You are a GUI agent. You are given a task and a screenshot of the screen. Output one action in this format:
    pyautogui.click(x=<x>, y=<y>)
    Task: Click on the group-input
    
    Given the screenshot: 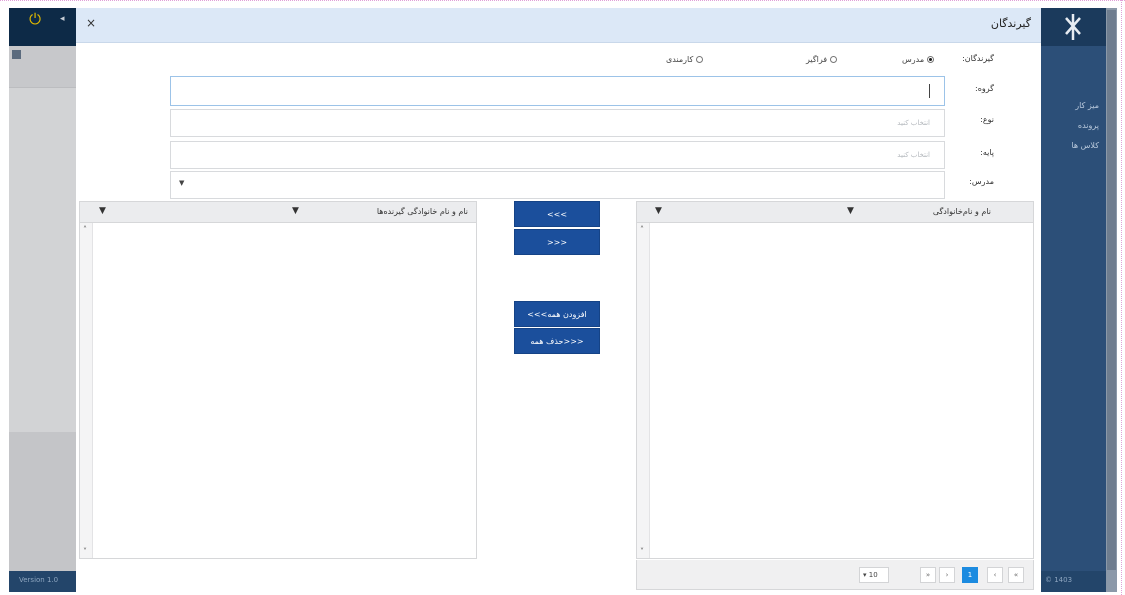 What is the action you would take?
    pyautogui.click(x=557, y=91)
    